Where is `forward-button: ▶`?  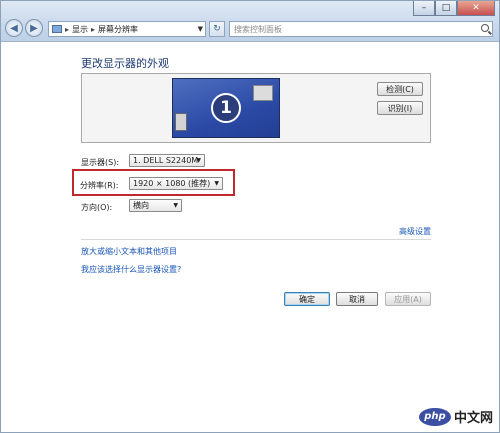
forward-button: ▶ is located at coordinates (34, 28).